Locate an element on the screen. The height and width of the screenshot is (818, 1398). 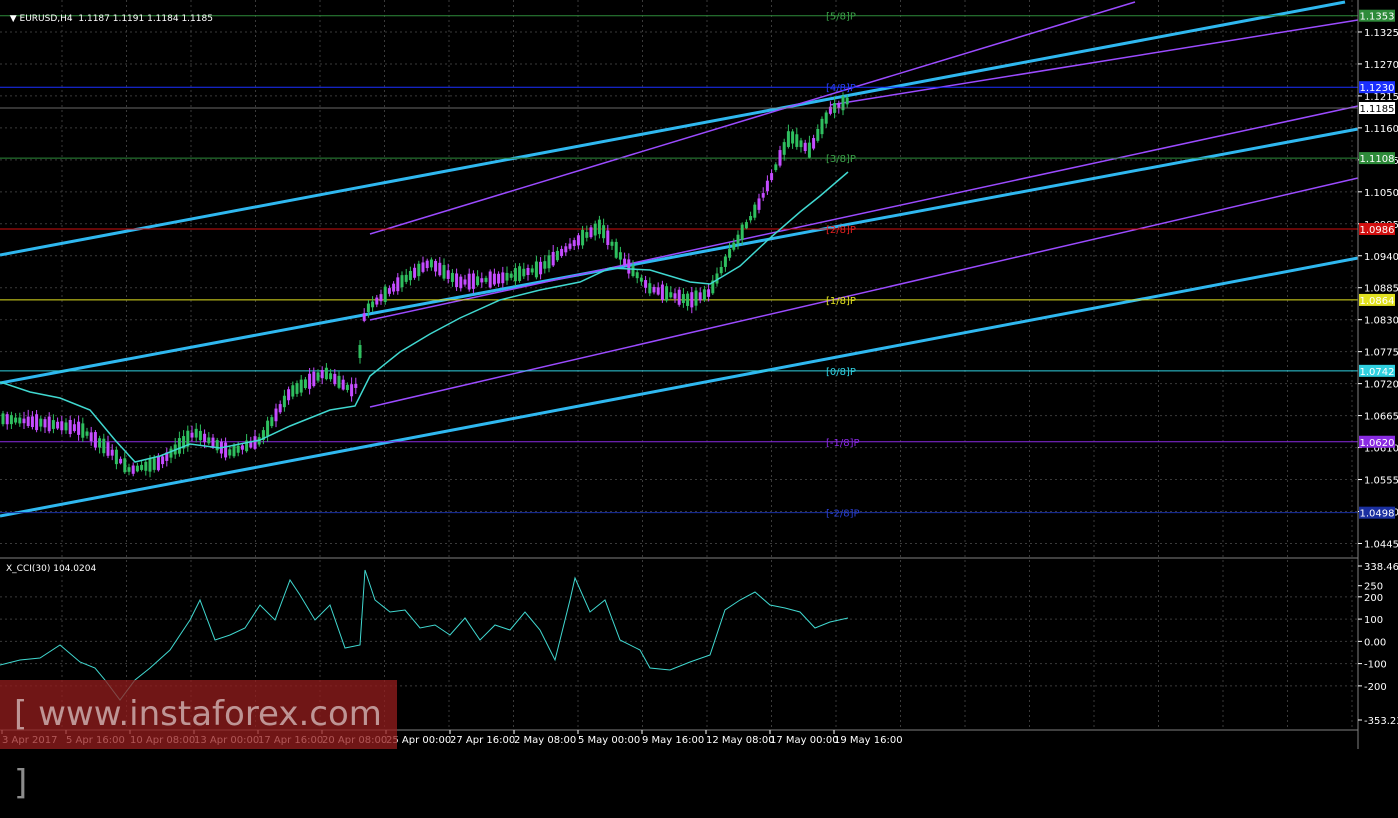
svg-text: 1.1185 is located at coordinates (1377, 109).